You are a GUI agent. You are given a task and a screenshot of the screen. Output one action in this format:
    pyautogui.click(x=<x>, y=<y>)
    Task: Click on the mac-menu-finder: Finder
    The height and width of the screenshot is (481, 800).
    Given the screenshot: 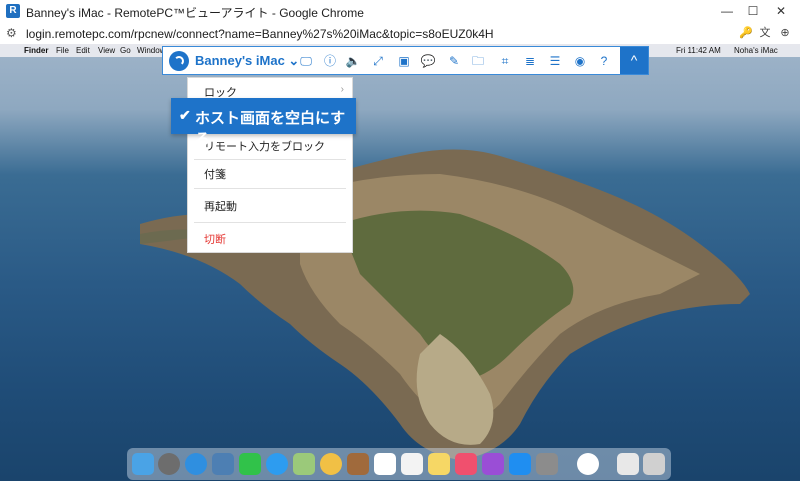 What is the action you would take?
    pyautogui.click(x=36, y=50)
    